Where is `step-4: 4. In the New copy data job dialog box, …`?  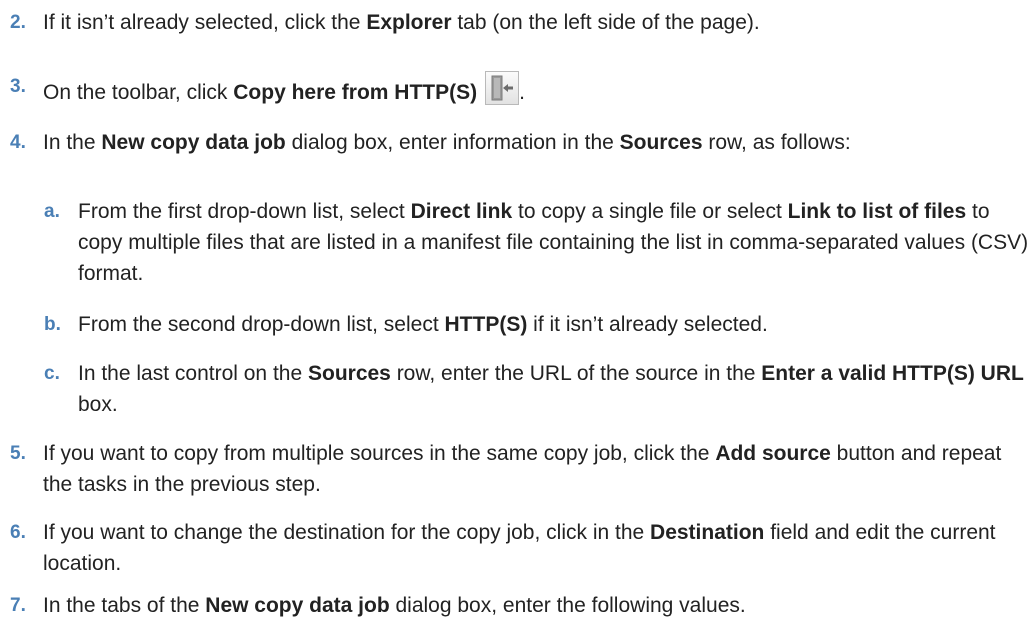 step-4: 4. In the New copy data job dialog box, … is located at coordinates (515, 142).